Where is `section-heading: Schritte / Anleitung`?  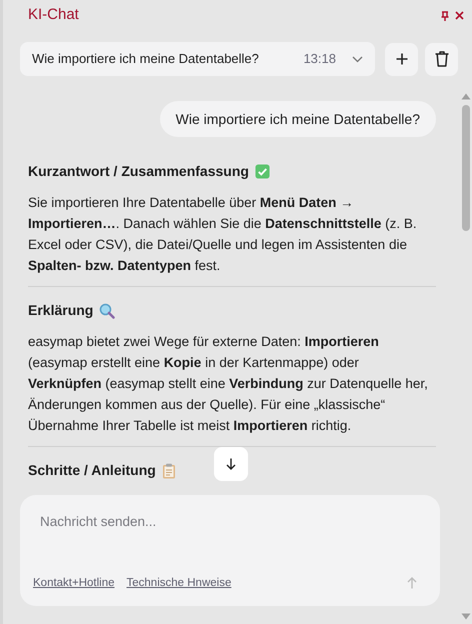
section-heading: Schritte / Anleitung is located at coordinates (92, 470).